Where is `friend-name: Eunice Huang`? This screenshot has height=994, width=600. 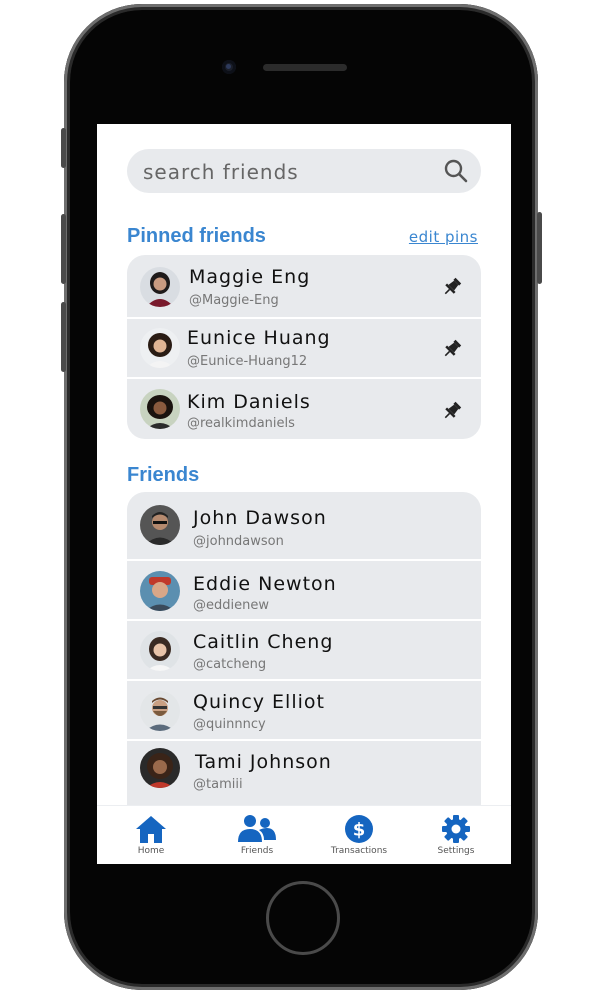 friend-name: Eunice Huang is located at coordinates (259, 338).